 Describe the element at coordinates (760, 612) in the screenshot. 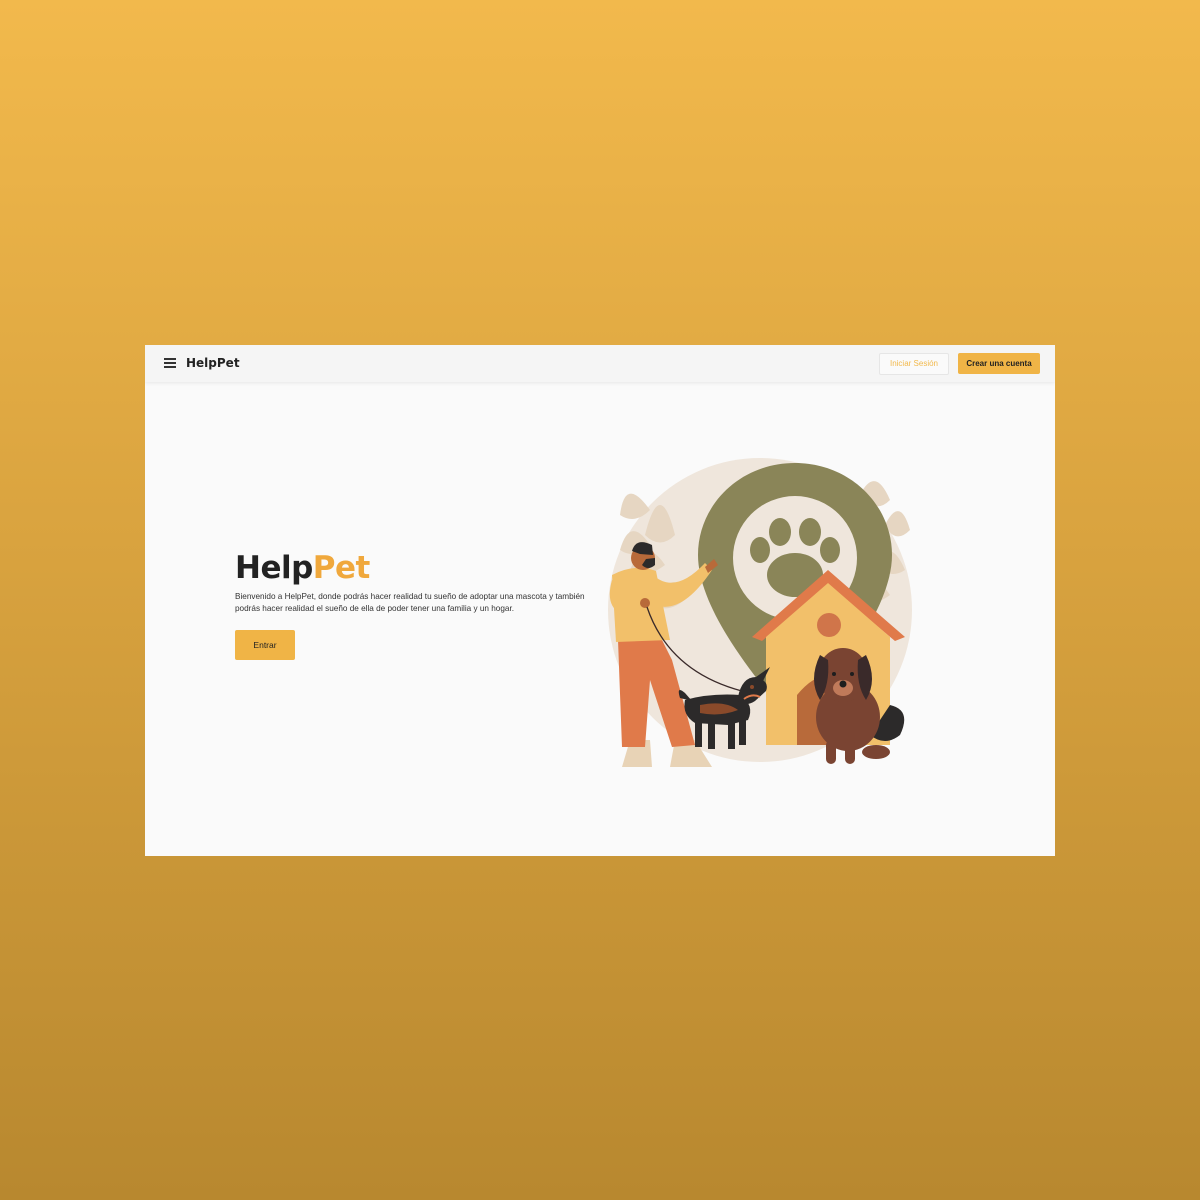

I see `pet-adoption-illustration` at that location.